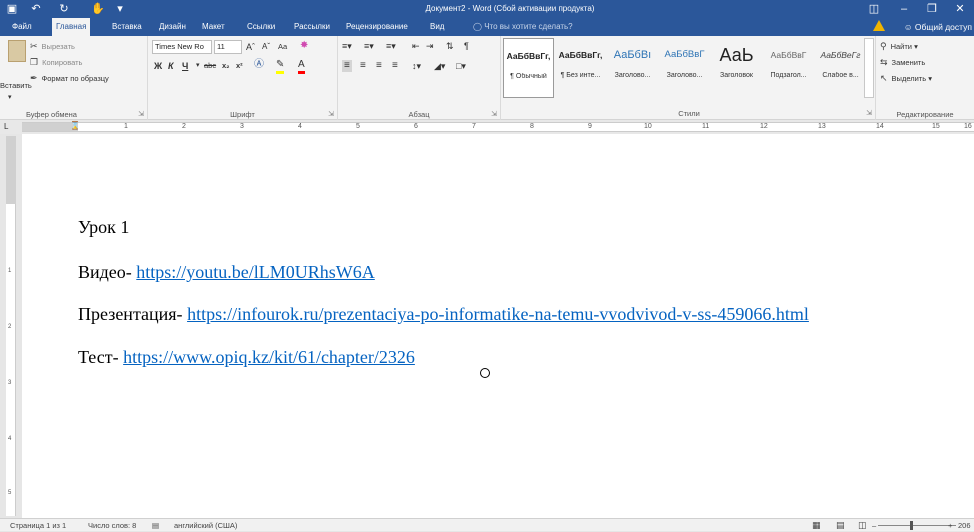 This screenshot has height=532, width=974. Describe the element at coordinates (904, 9) in the screenshot. I see `minimize-icon: –` at that location.